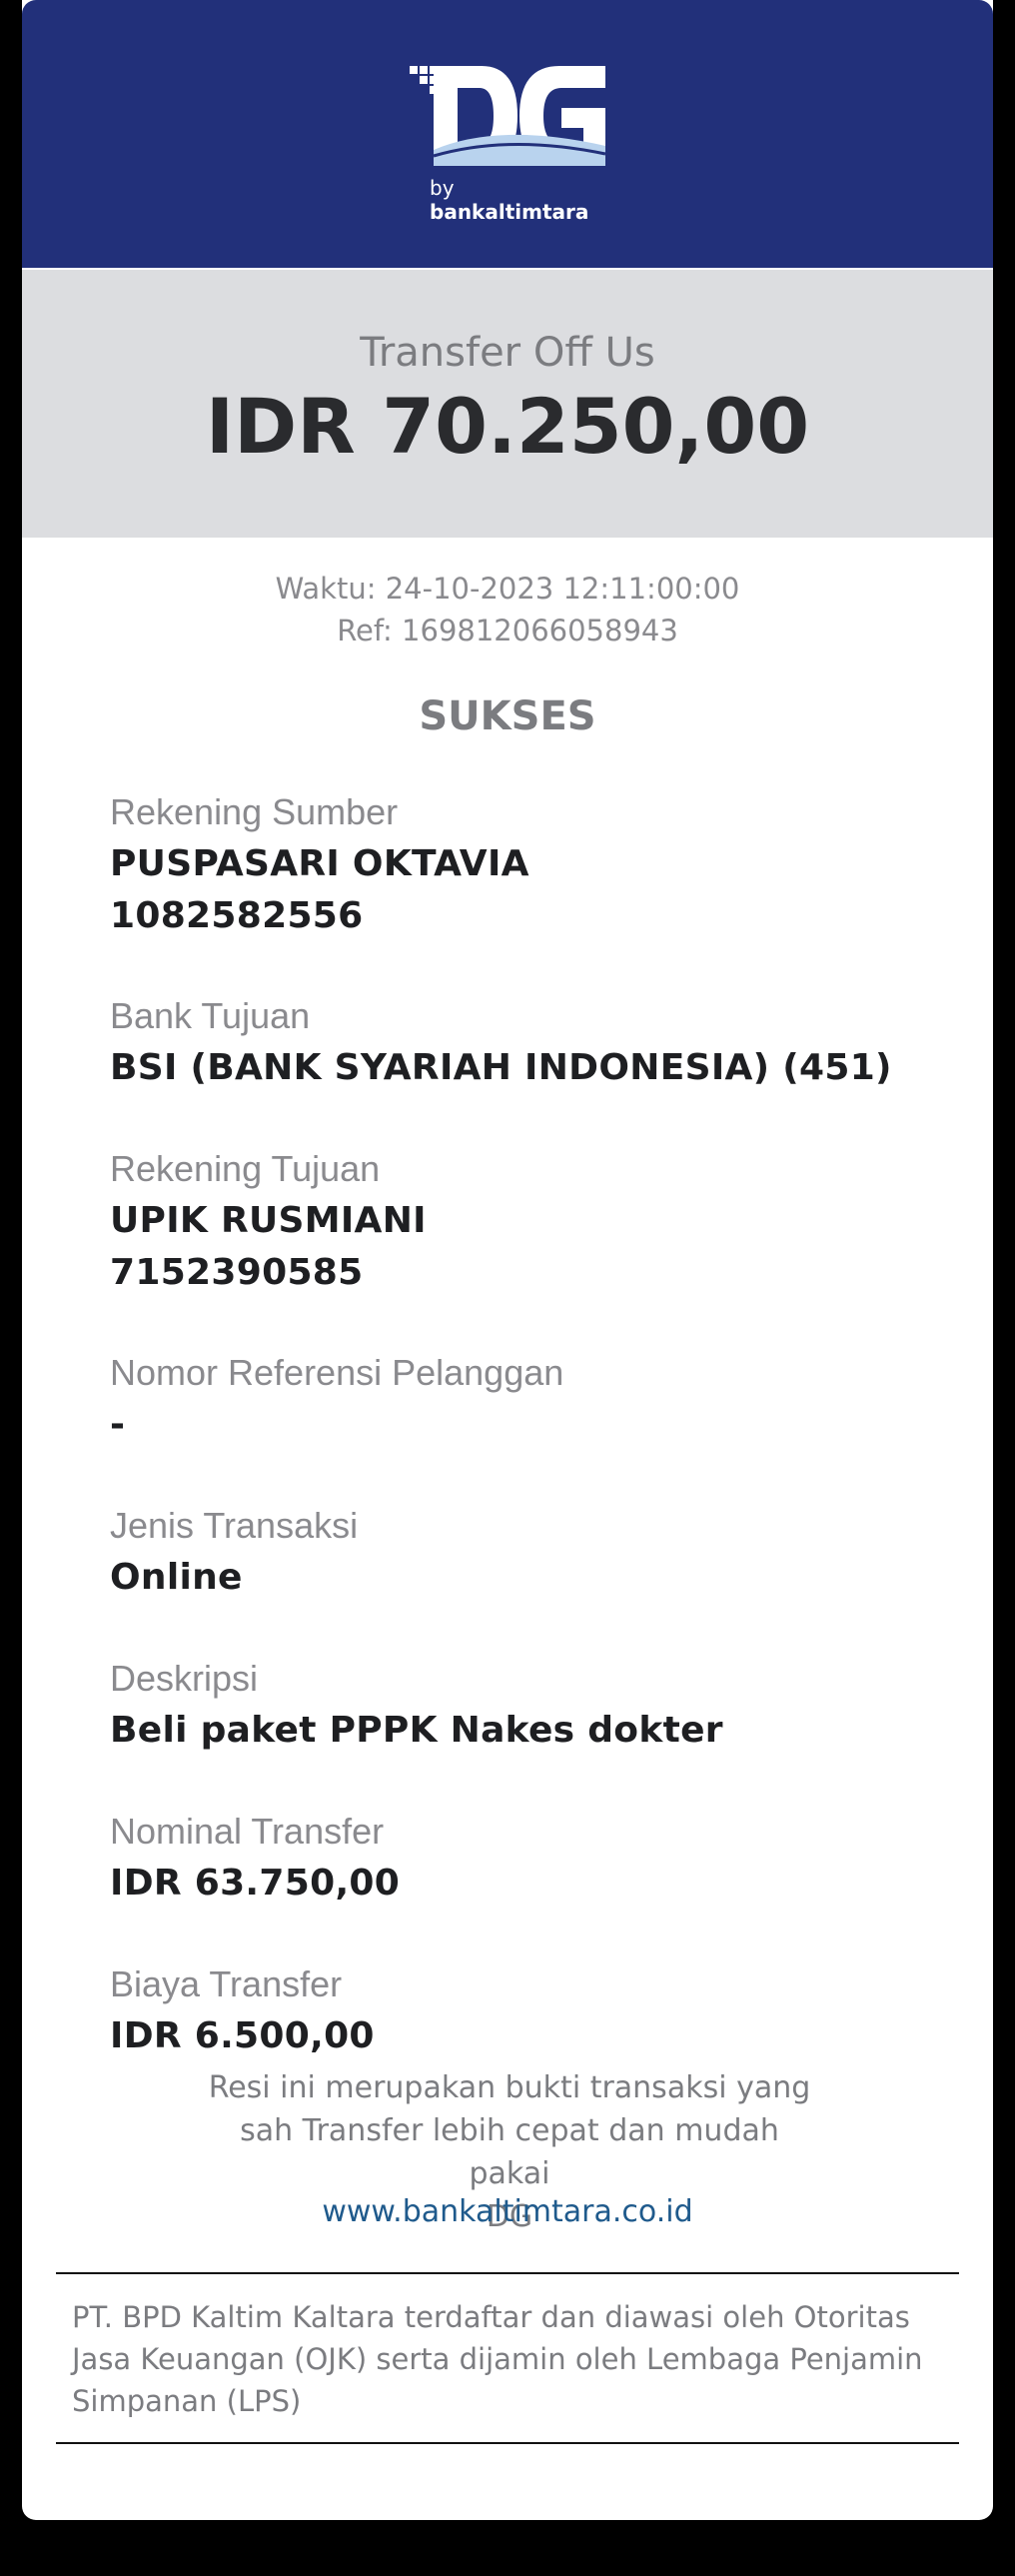  What do you see at coordinates (210, 1015) in the screenshot?
I see `destination-bank-label: Bank Tujuan` at bounding box center [210, 1015].